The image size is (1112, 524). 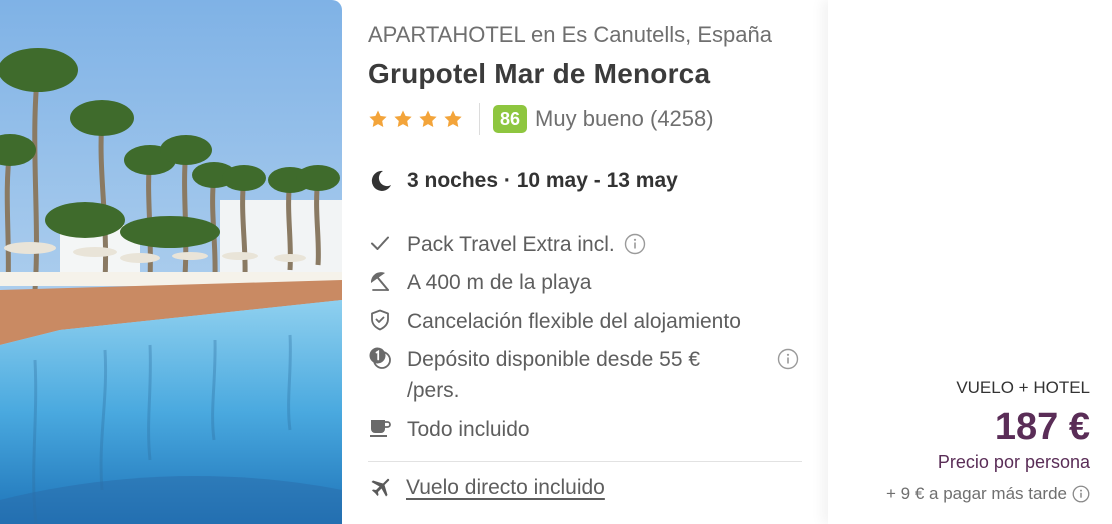 What do you see at coordinates (499, 282) in the screenshot?
I see `feature-text: A 400 m de la playa` at bounding box center [499, 282].